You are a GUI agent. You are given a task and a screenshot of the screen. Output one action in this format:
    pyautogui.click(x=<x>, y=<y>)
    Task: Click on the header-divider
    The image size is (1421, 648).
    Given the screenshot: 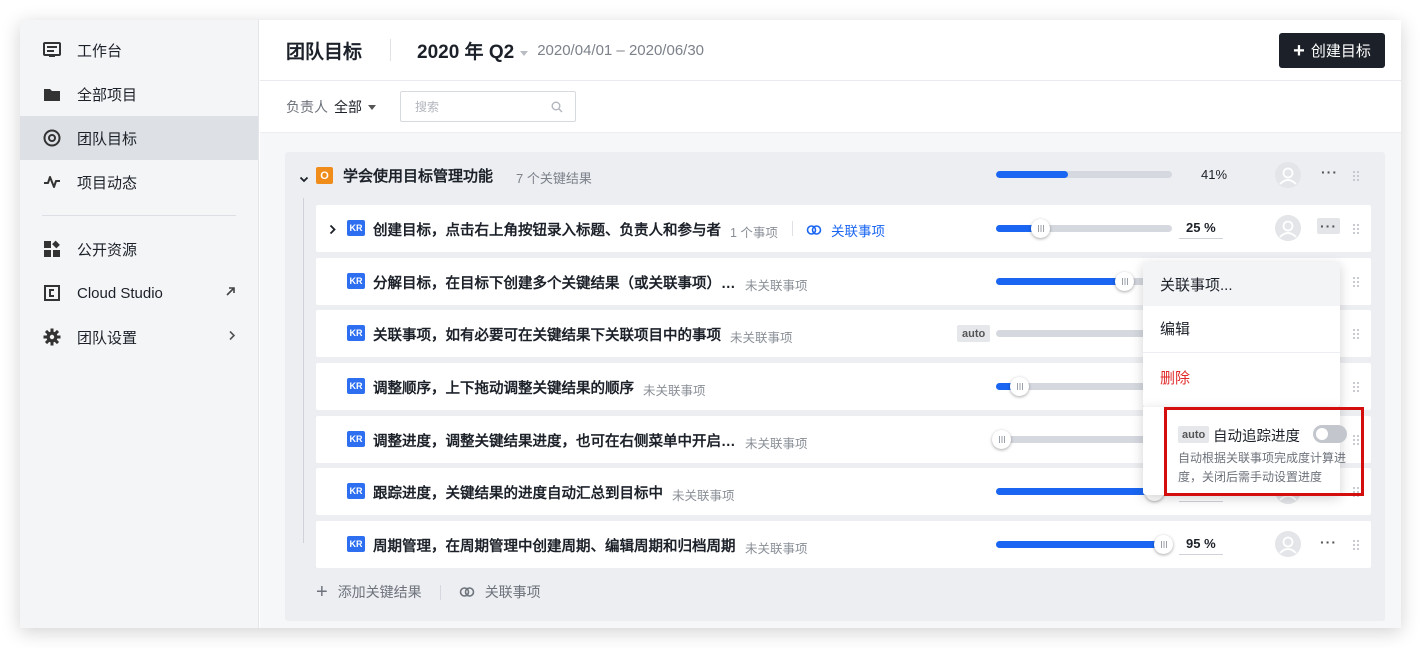 What is the action you would take?
    pyautogui.click(x=391, y=50)
    